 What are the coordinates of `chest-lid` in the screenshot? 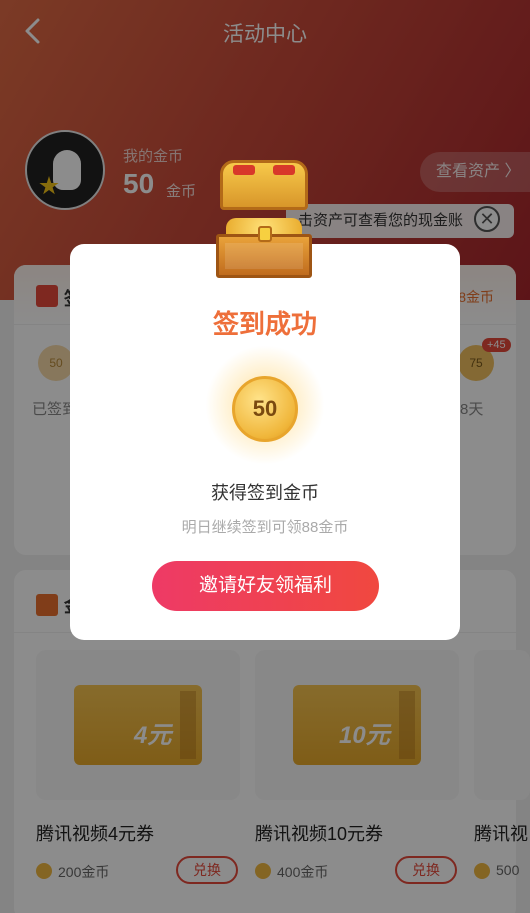 It's located at (264, 185).